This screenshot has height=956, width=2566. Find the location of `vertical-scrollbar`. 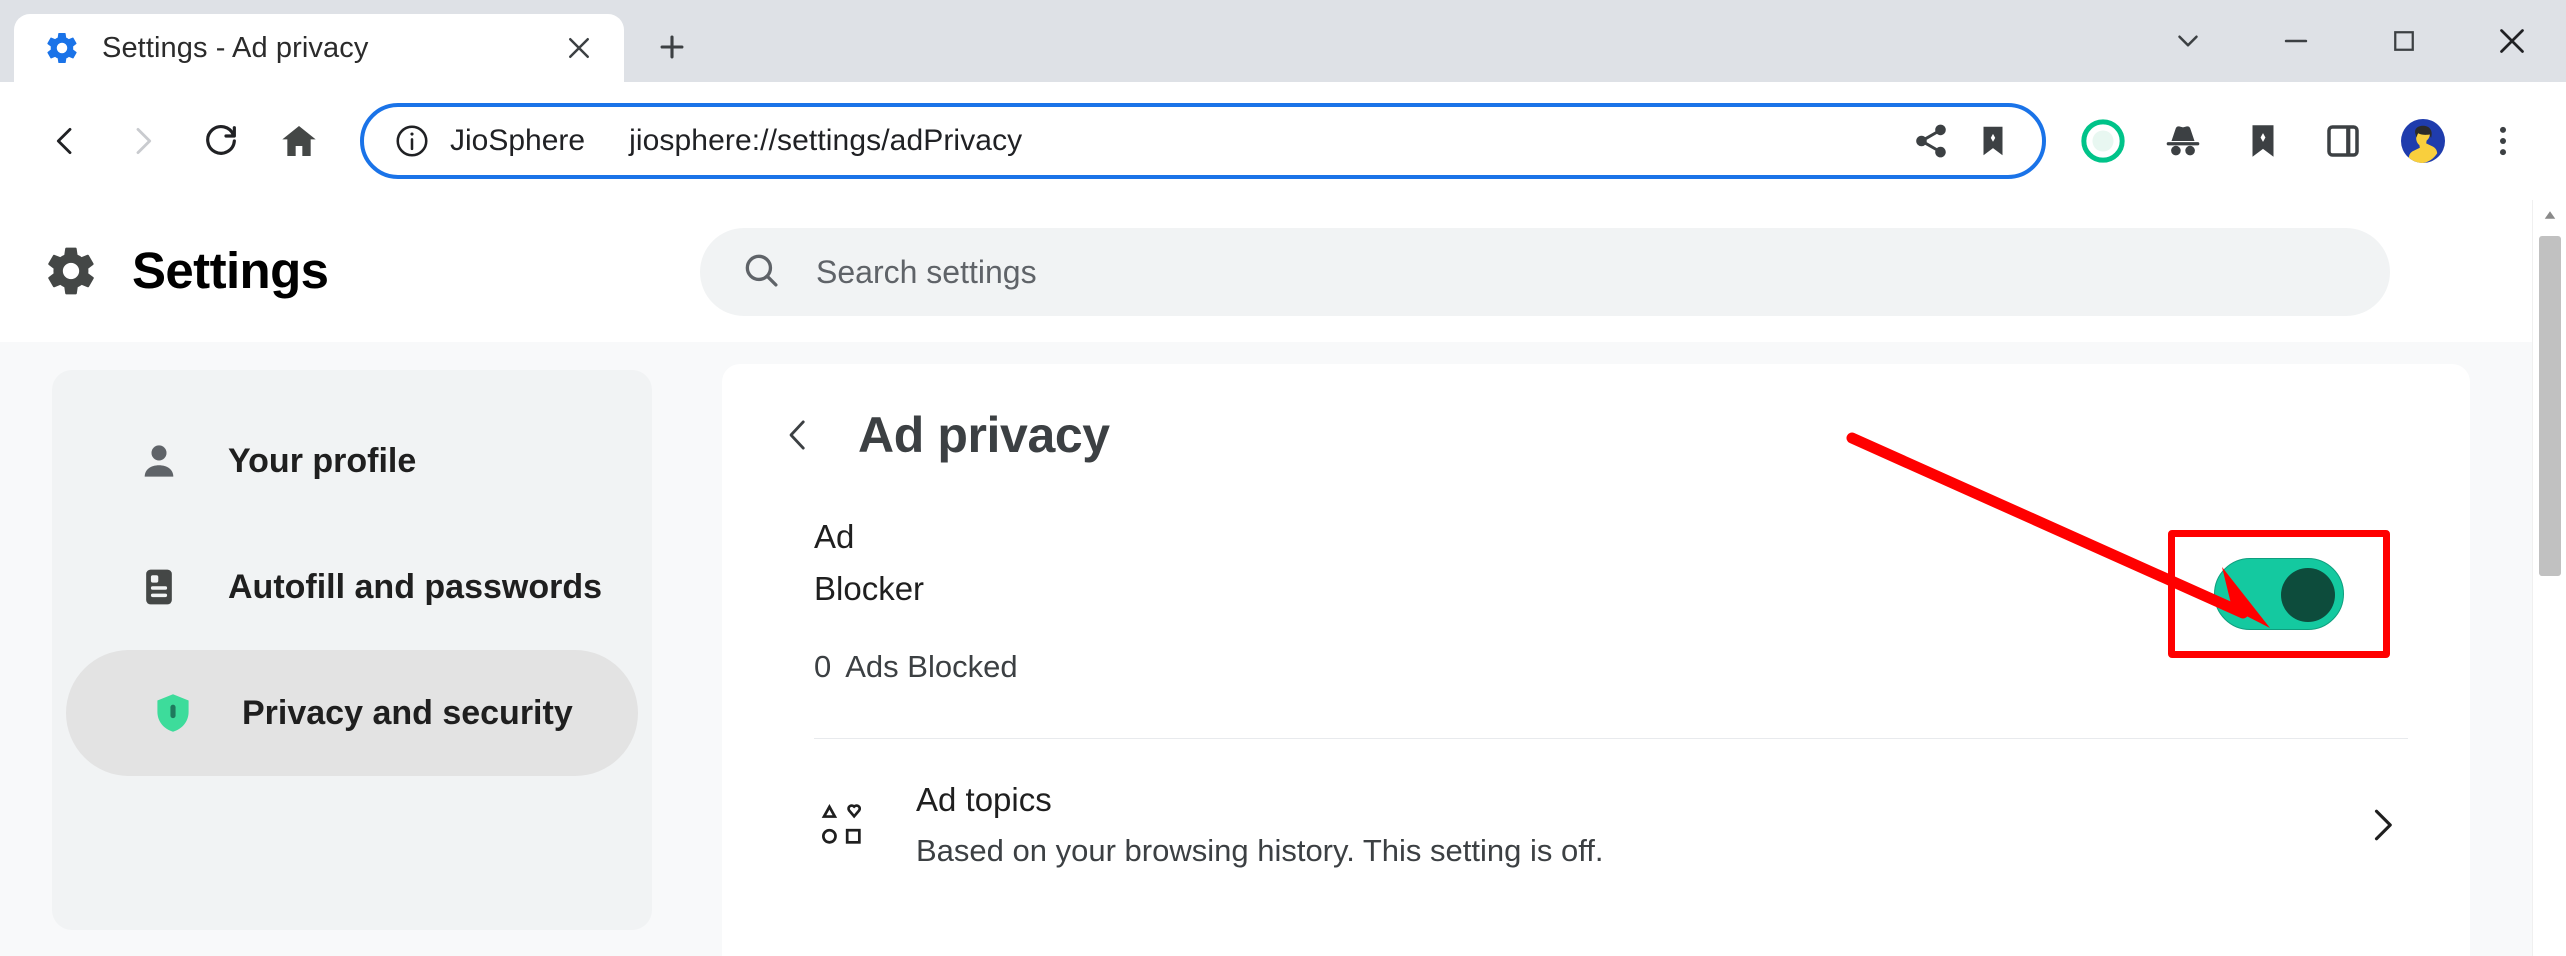

vertical-scrollbar is located at coordinates (2549, 578).